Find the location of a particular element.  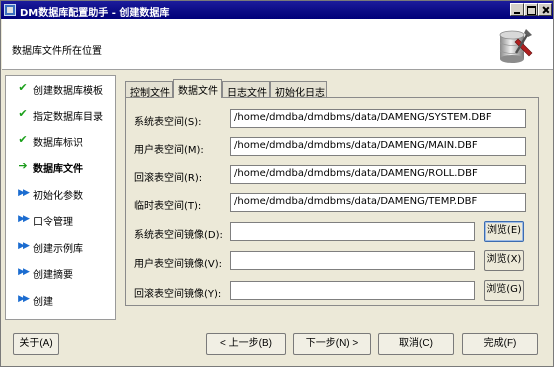

step-label: 创建 is located at coordinates (43, 302).